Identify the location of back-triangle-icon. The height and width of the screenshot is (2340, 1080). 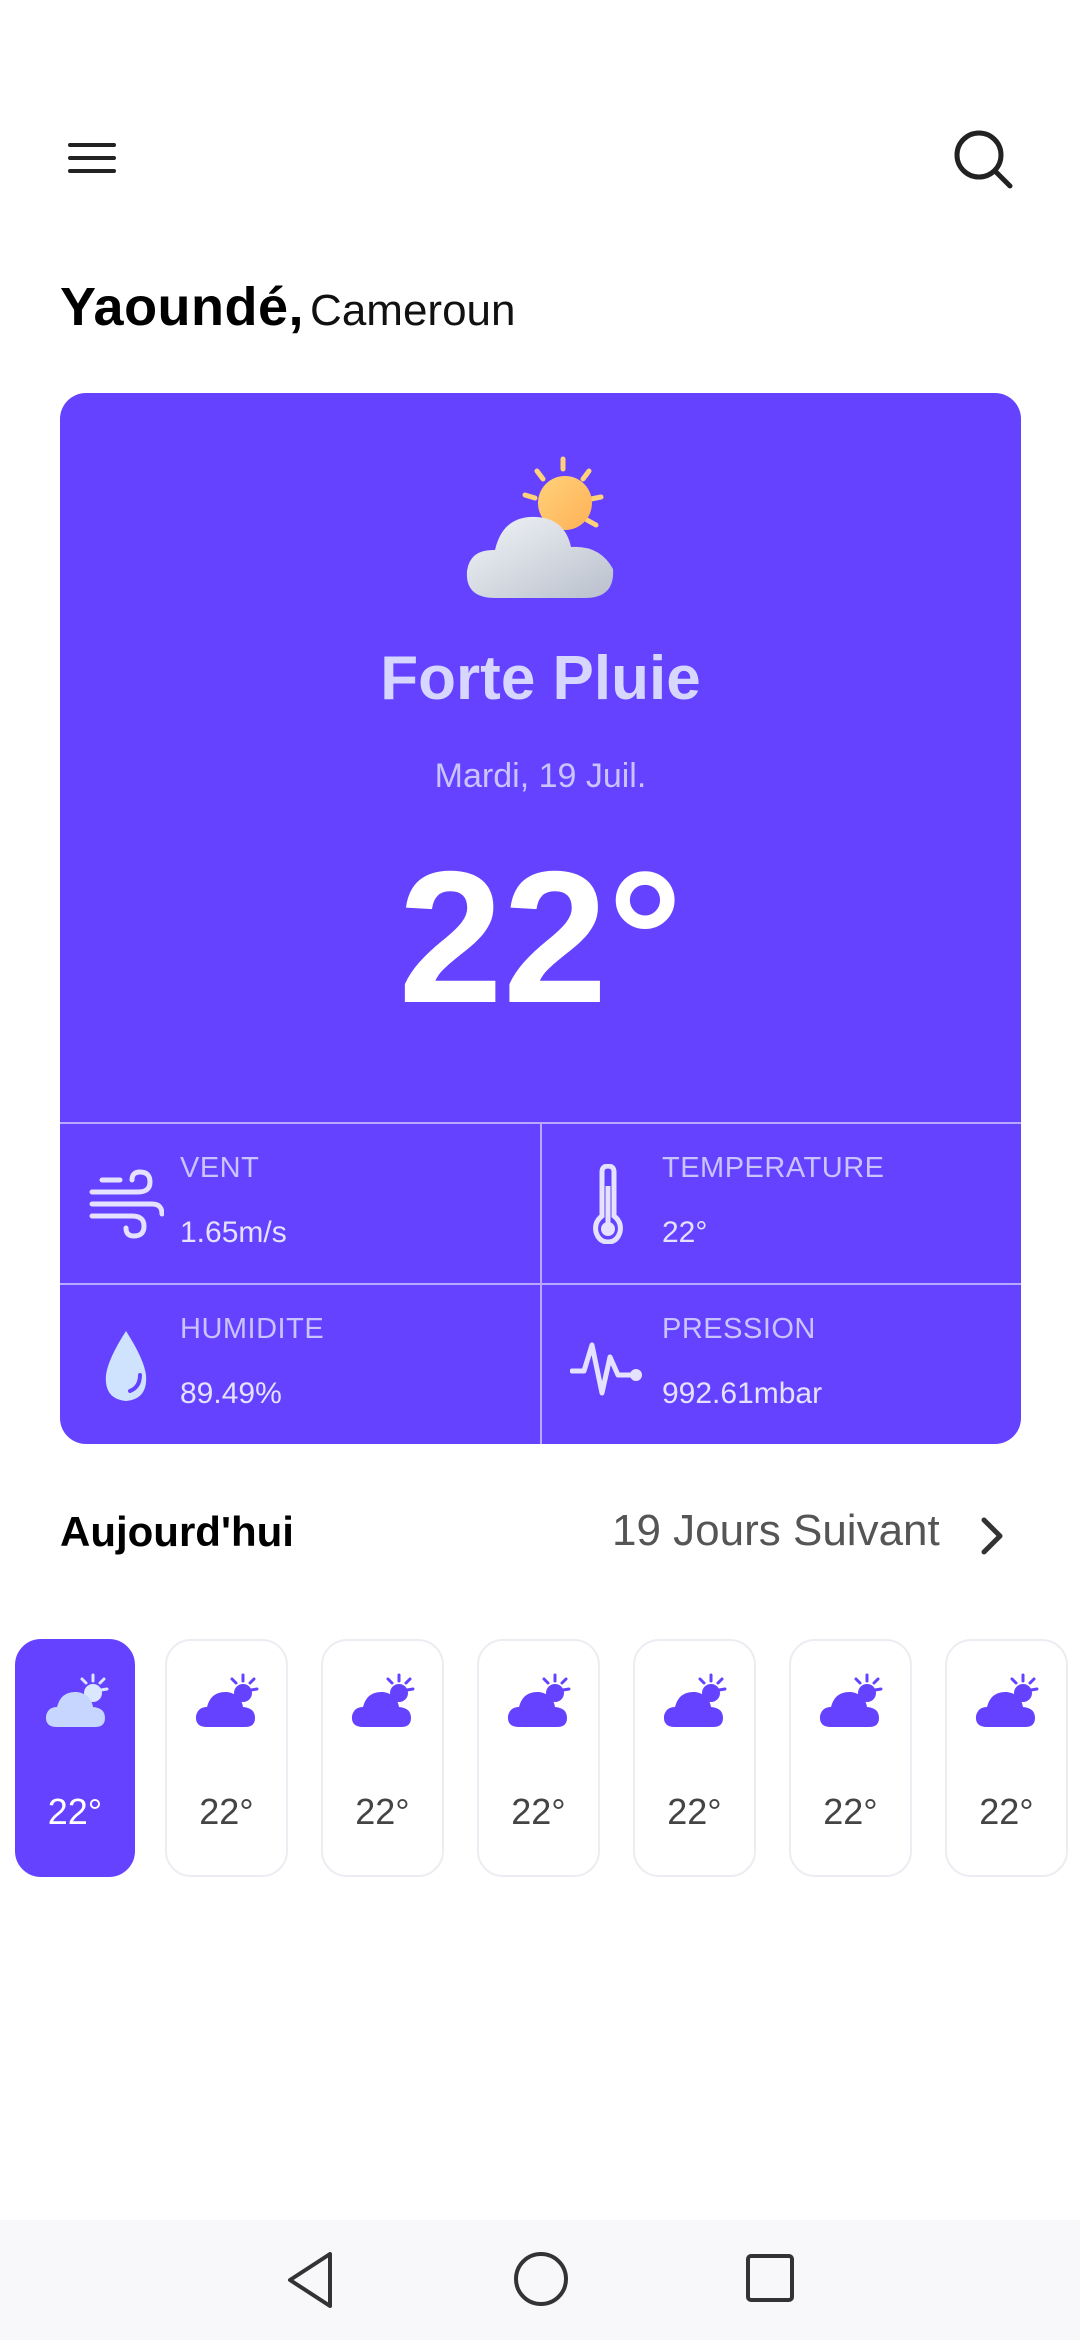
(310, 2280).